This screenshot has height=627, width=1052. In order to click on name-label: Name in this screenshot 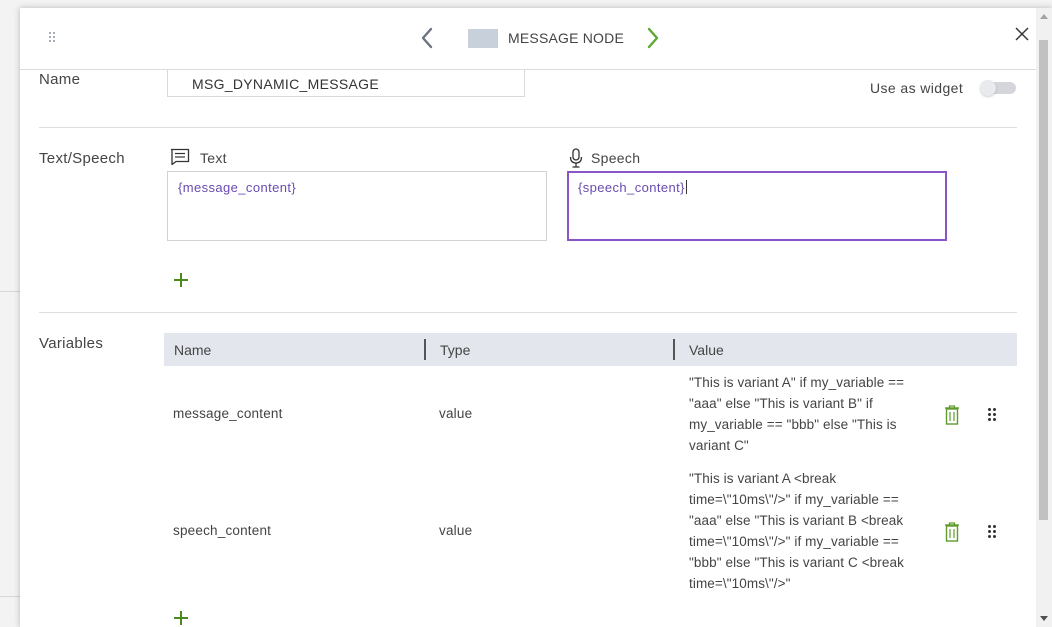, I will do `click(60, 79)`.